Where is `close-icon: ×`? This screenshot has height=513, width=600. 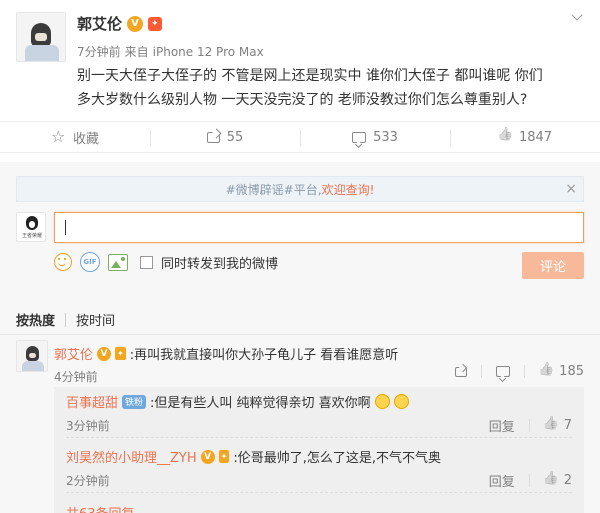 close-icon: × is located at coordinates (571, 189).